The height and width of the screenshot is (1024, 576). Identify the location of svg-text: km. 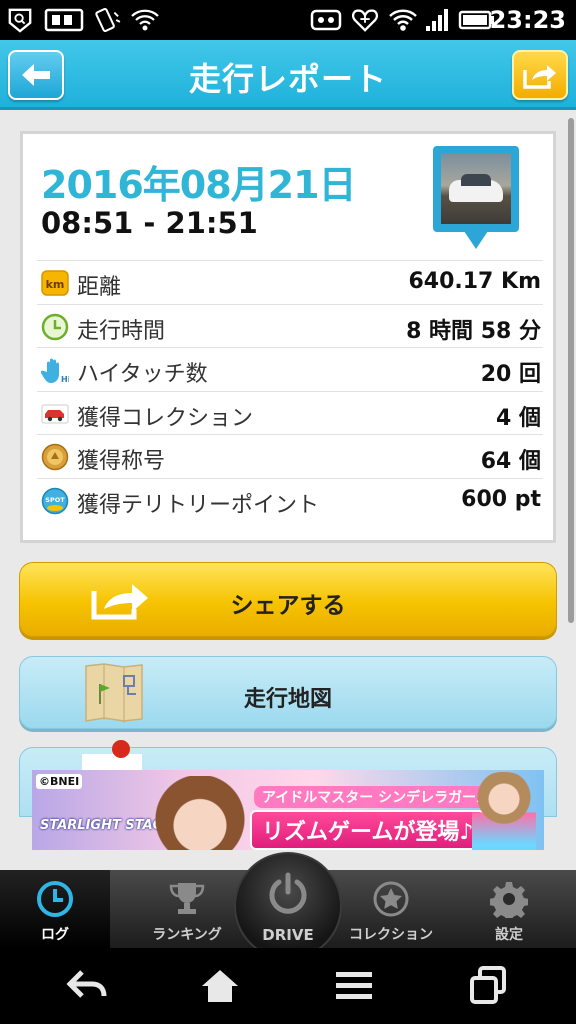
(55, 284).